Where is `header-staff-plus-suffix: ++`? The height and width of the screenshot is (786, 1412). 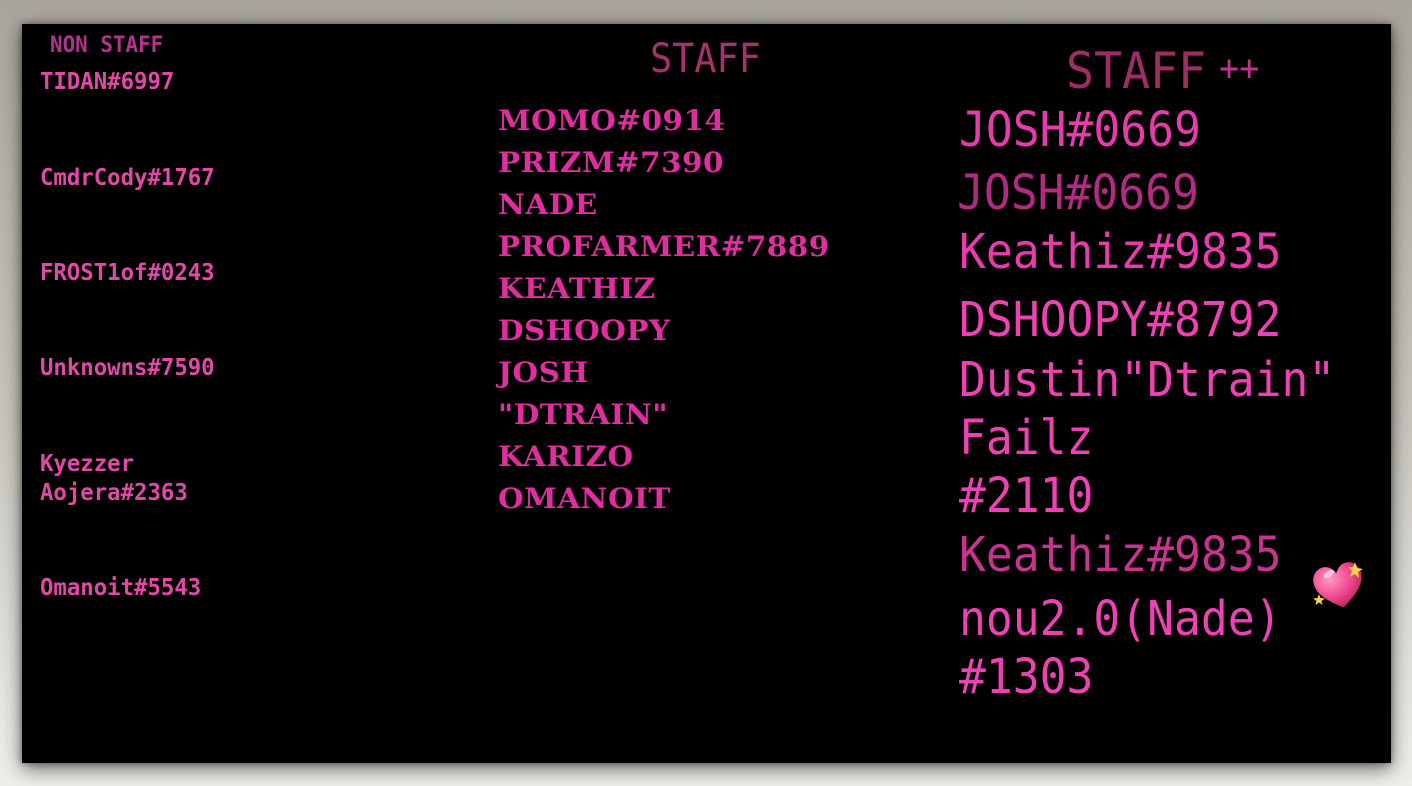
header-staff-plus-suffix: ++ is located at coordinates (1239, 68).